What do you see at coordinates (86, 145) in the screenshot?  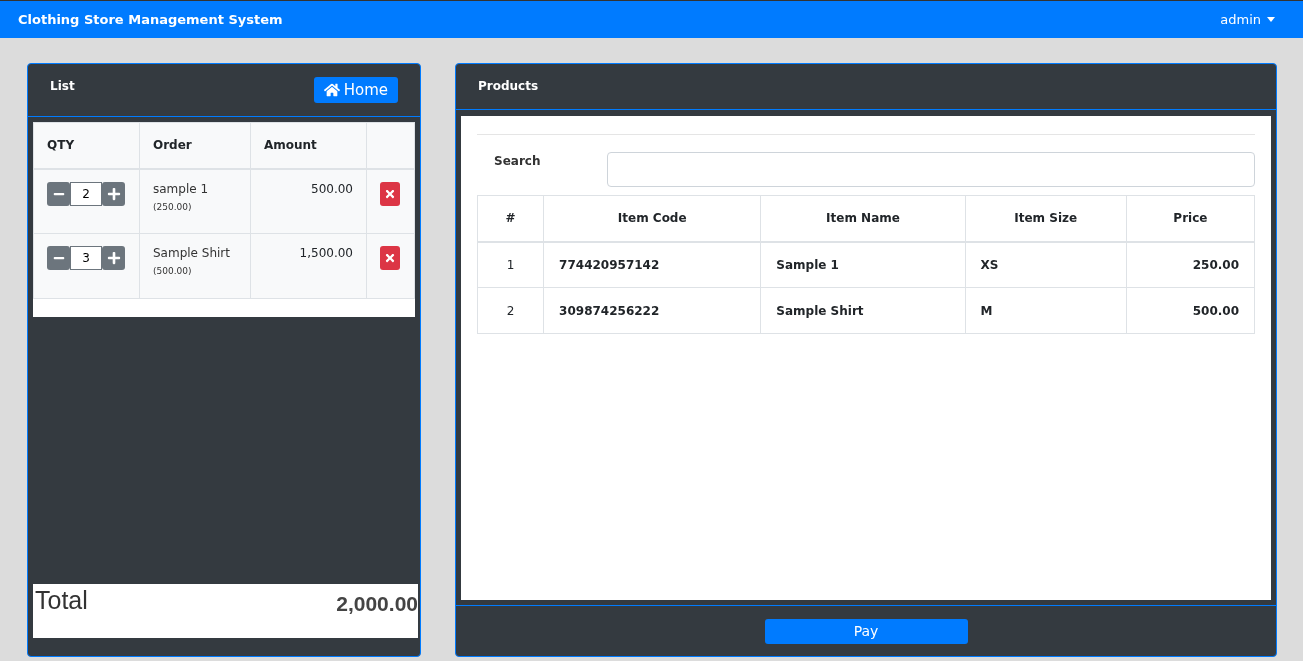 I see `column-header: QTY` at bounding box center [86, 145].